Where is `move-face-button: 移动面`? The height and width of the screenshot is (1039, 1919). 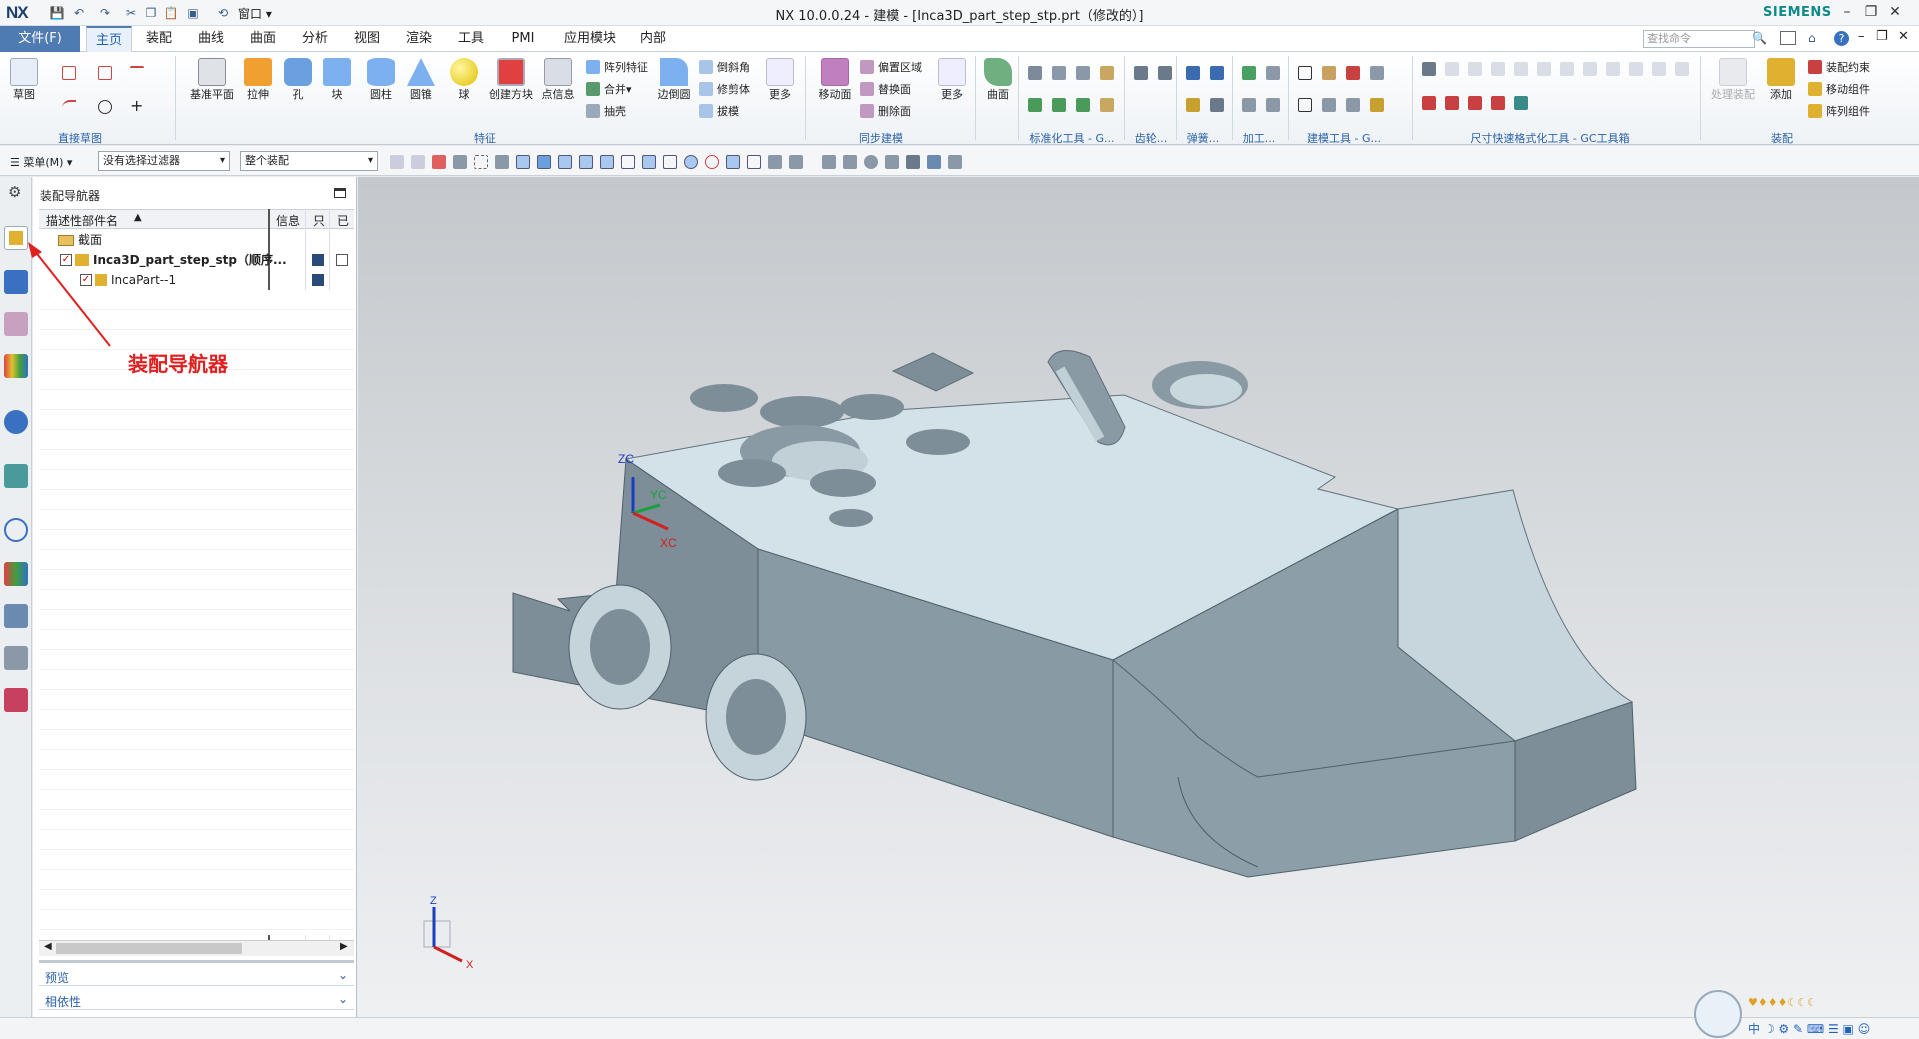
move-face-button: 移动面 is located at coordinates (835, 80).